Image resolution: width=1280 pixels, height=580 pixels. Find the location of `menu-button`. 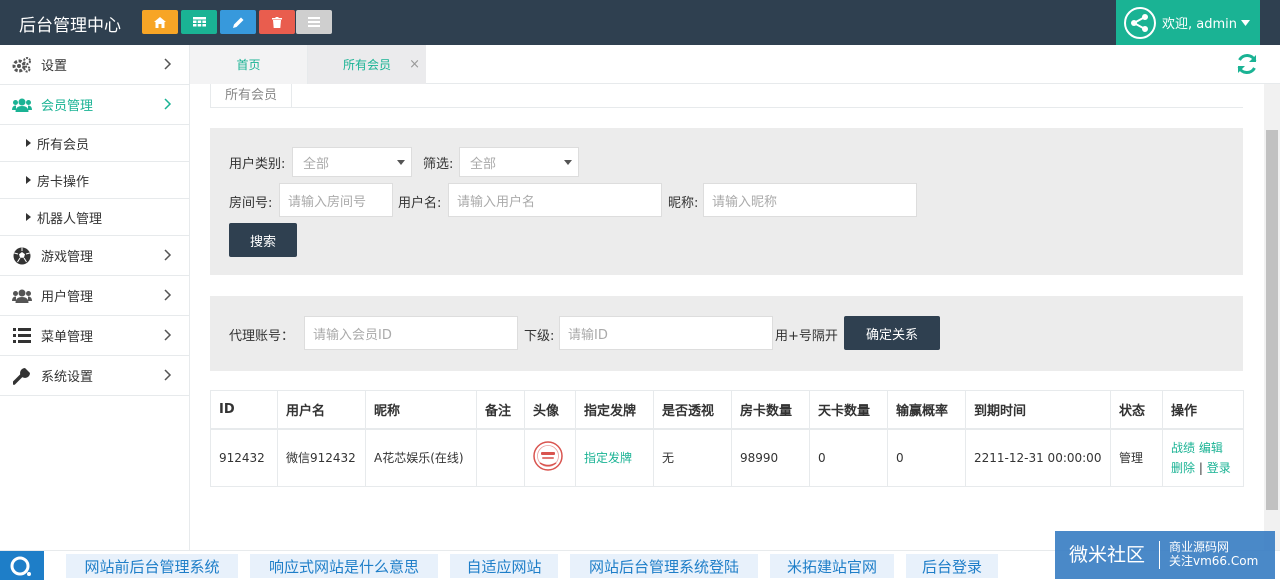

menu-button is located at coordinates (314, 22).